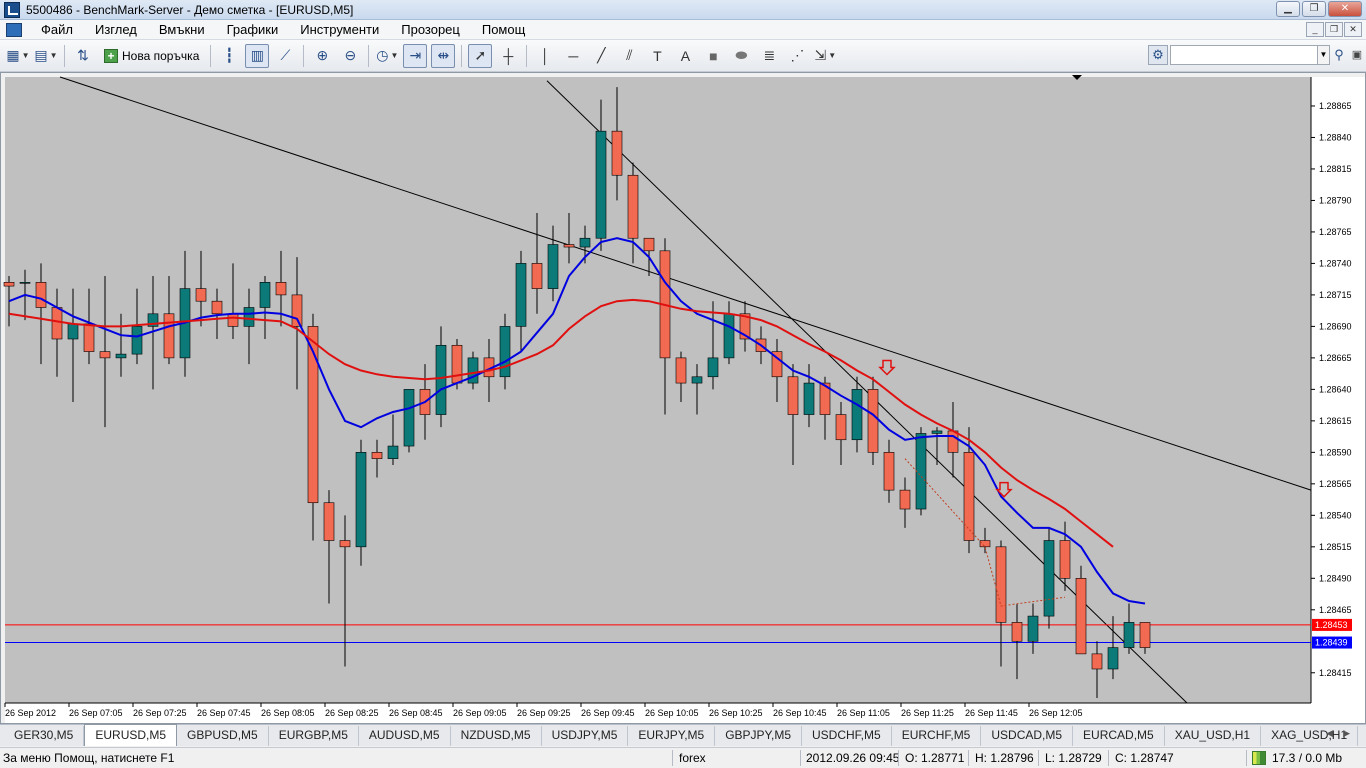  I want to click on restore-button: ❐, so click(1314, 9).